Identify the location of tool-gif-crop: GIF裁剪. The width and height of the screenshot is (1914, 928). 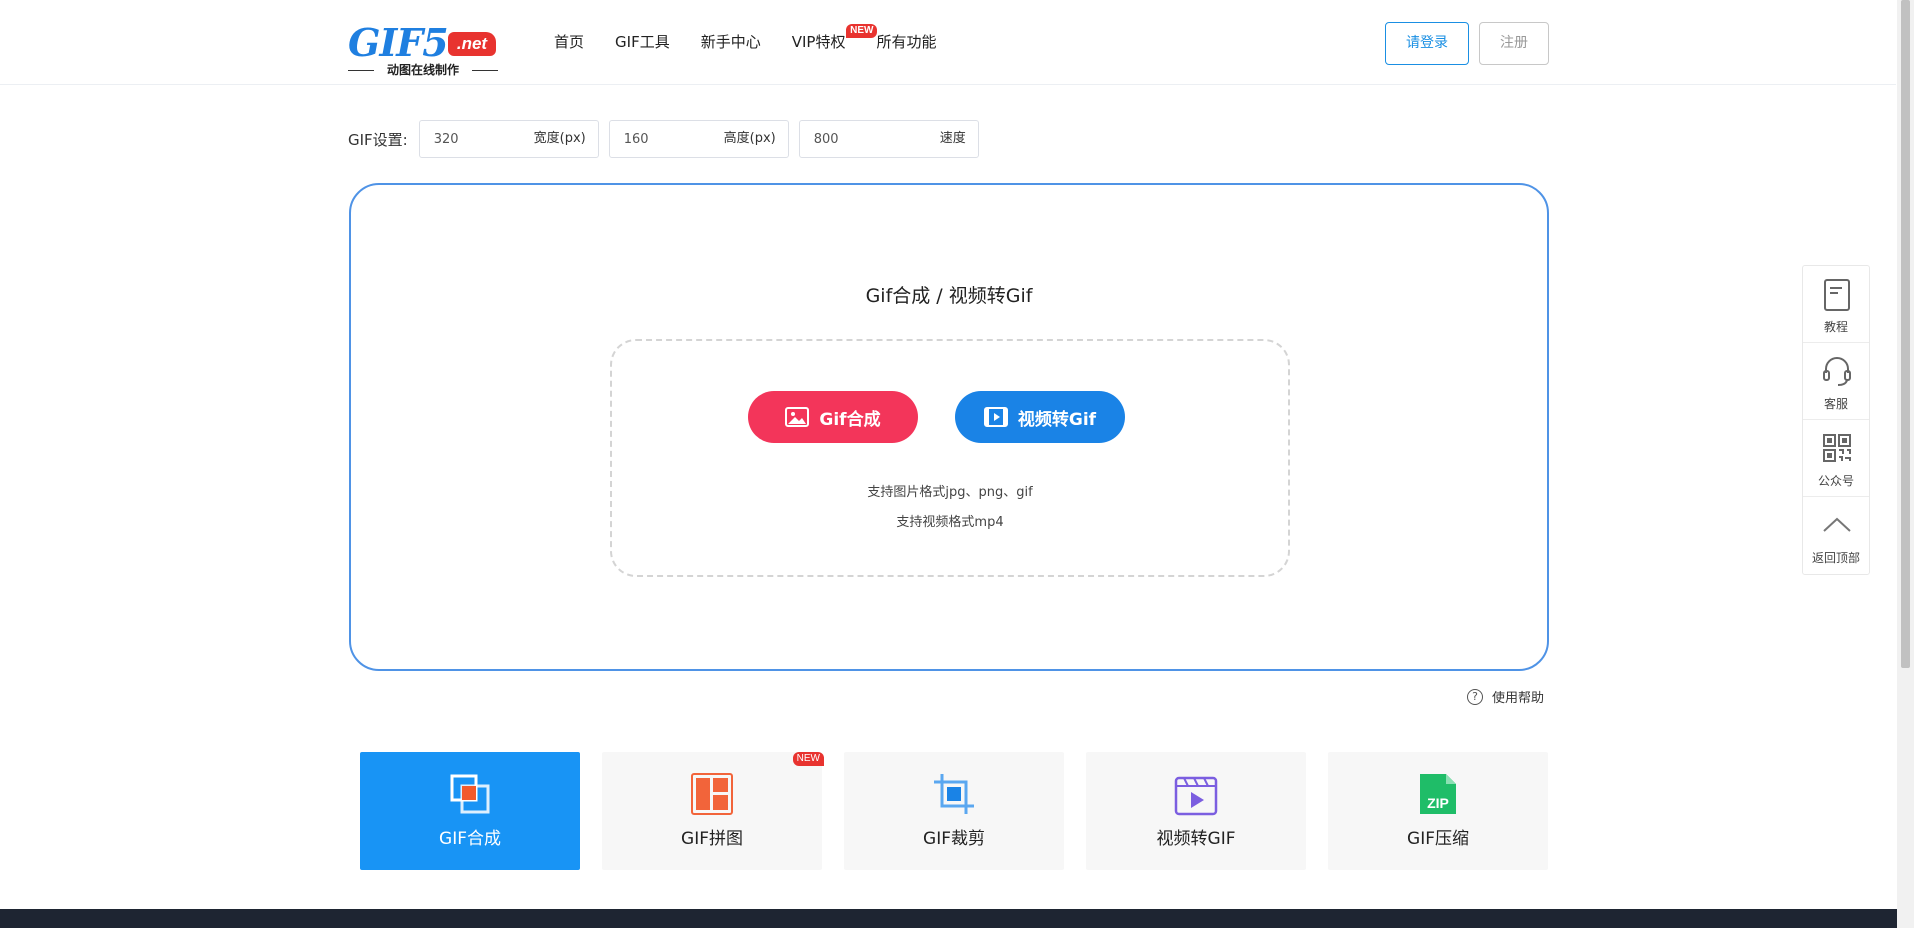
(954, 811).